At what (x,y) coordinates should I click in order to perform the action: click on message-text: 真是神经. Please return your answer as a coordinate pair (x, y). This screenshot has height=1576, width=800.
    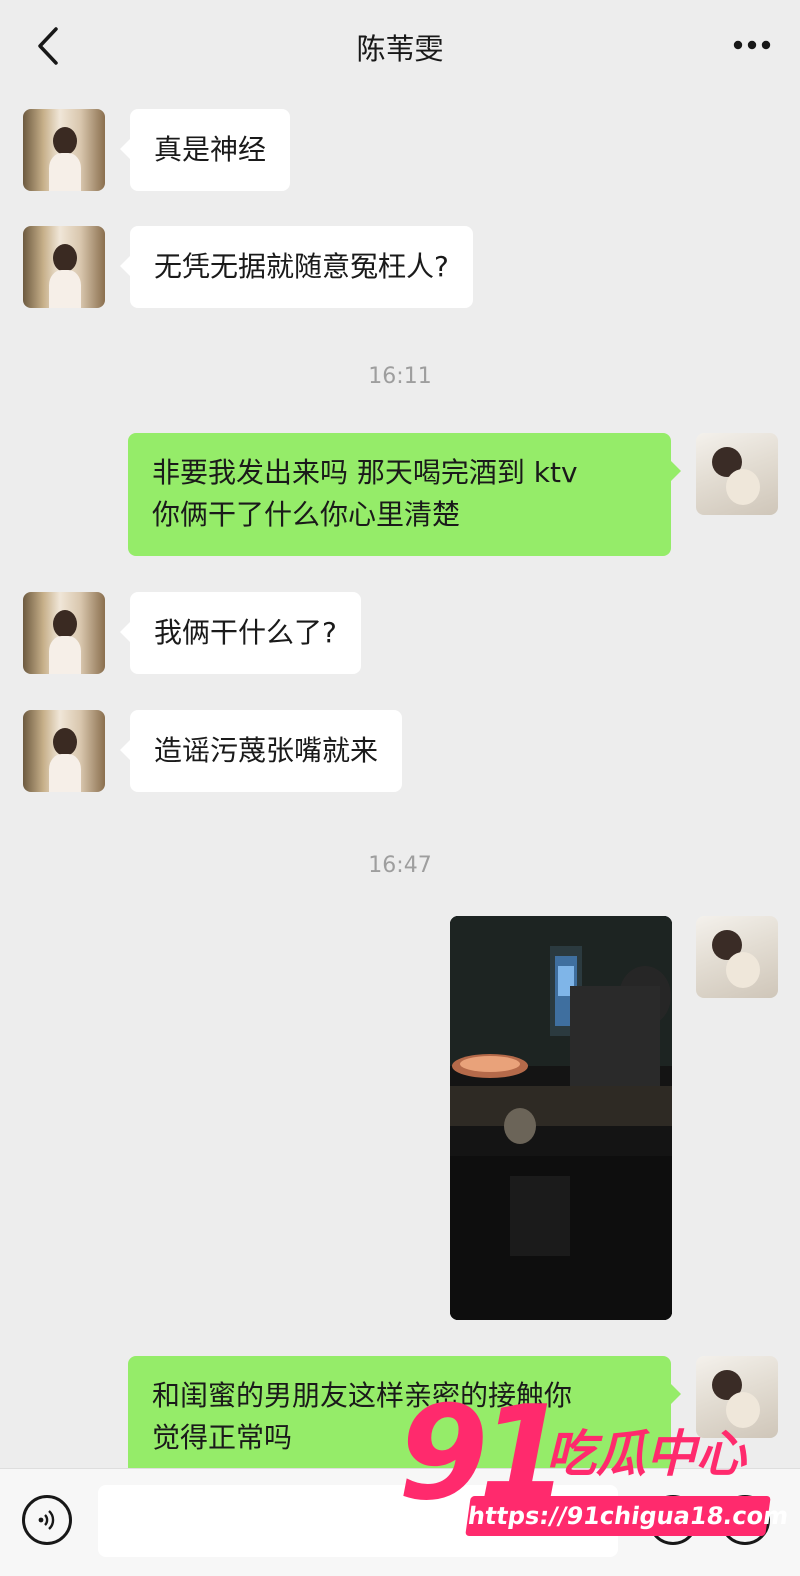
    Looking at the image, I should click on (210, 149).